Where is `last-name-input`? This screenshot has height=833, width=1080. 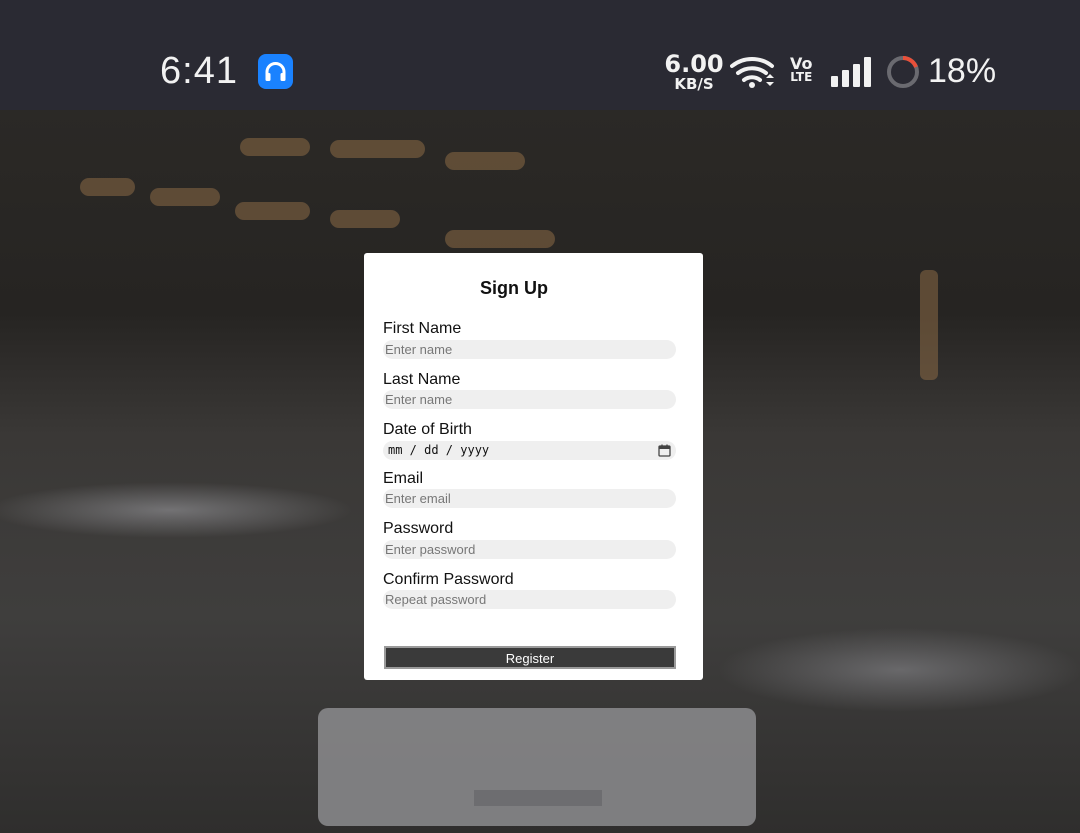 last-name-input is located at coordinates (529, 399).